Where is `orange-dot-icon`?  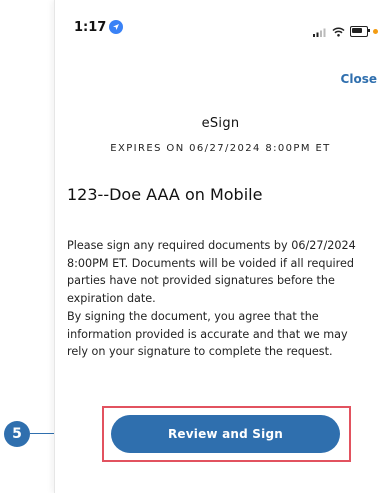 orange-dot-icon is located at coordinates (375, 31).